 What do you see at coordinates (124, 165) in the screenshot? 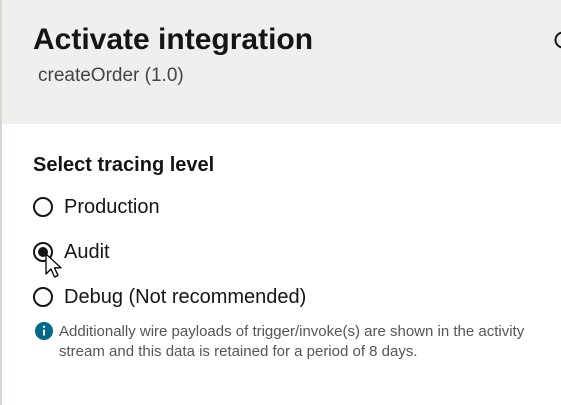
I see `tracing-level-heading: Select tracing level` at bounding box center [124, 165].